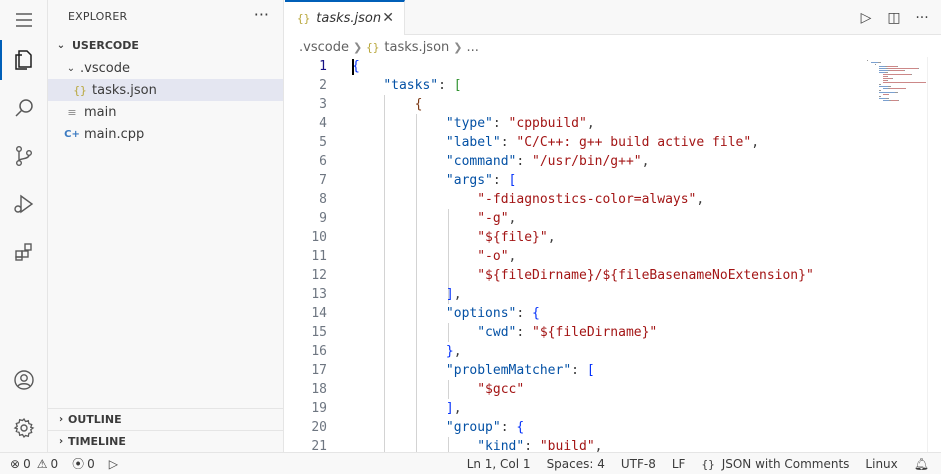  Describe the element at coordinates (24, 380) in the screenshot. I see `account-icon` at that location.